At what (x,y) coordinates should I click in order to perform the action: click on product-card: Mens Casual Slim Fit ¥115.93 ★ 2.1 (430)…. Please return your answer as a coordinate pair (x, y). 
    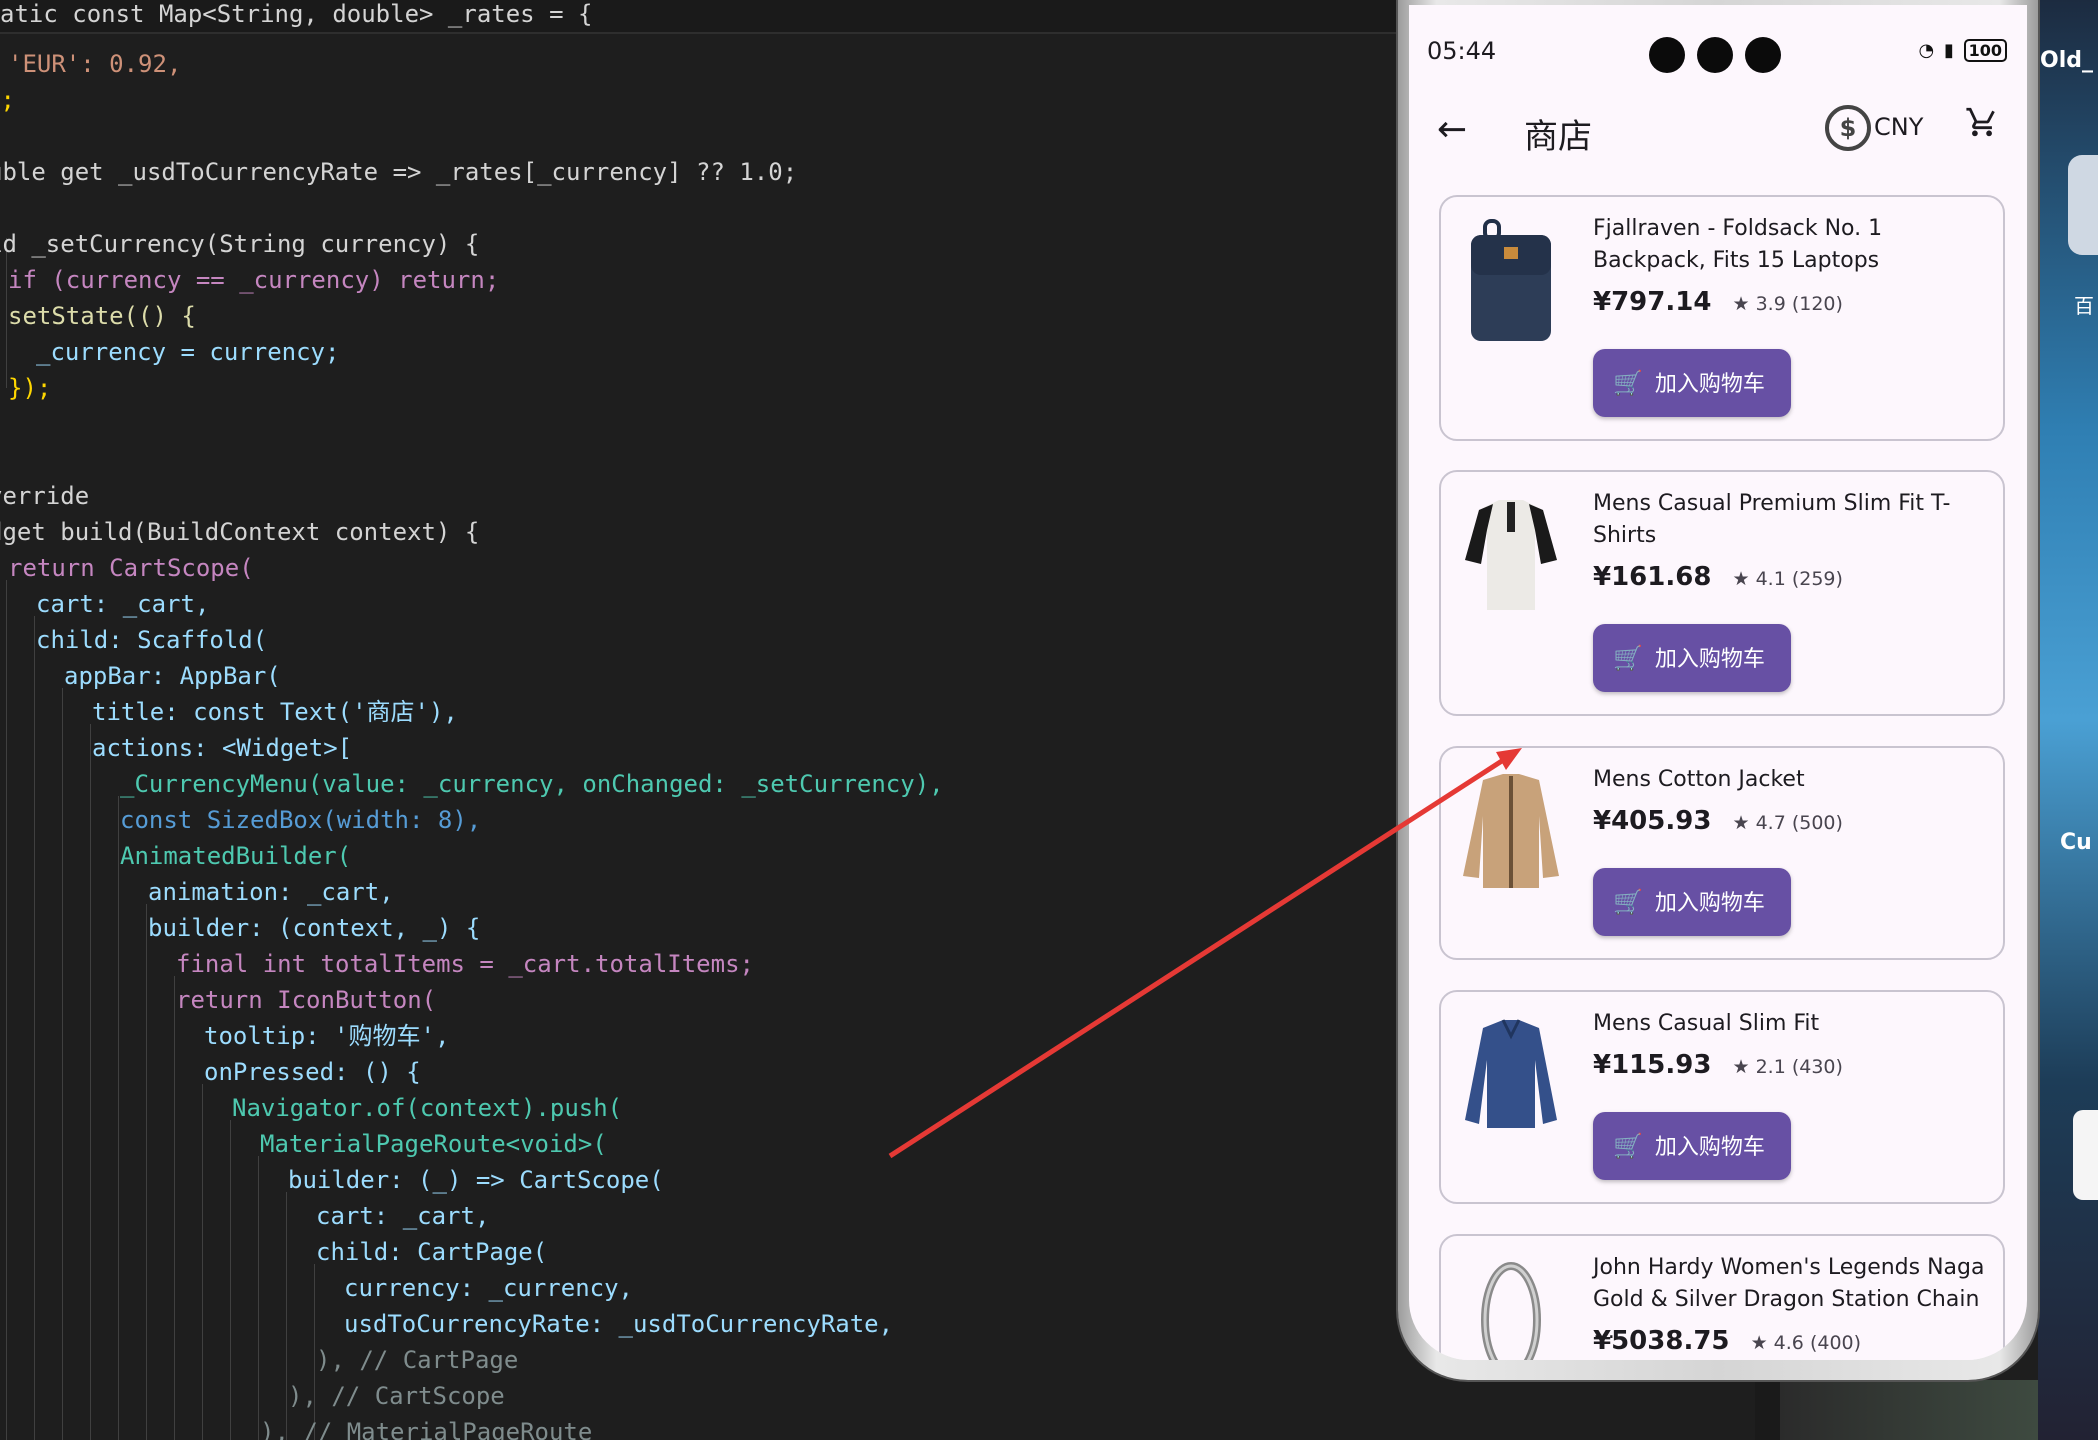
    Looking at the image, I should click on (1722, 1097).